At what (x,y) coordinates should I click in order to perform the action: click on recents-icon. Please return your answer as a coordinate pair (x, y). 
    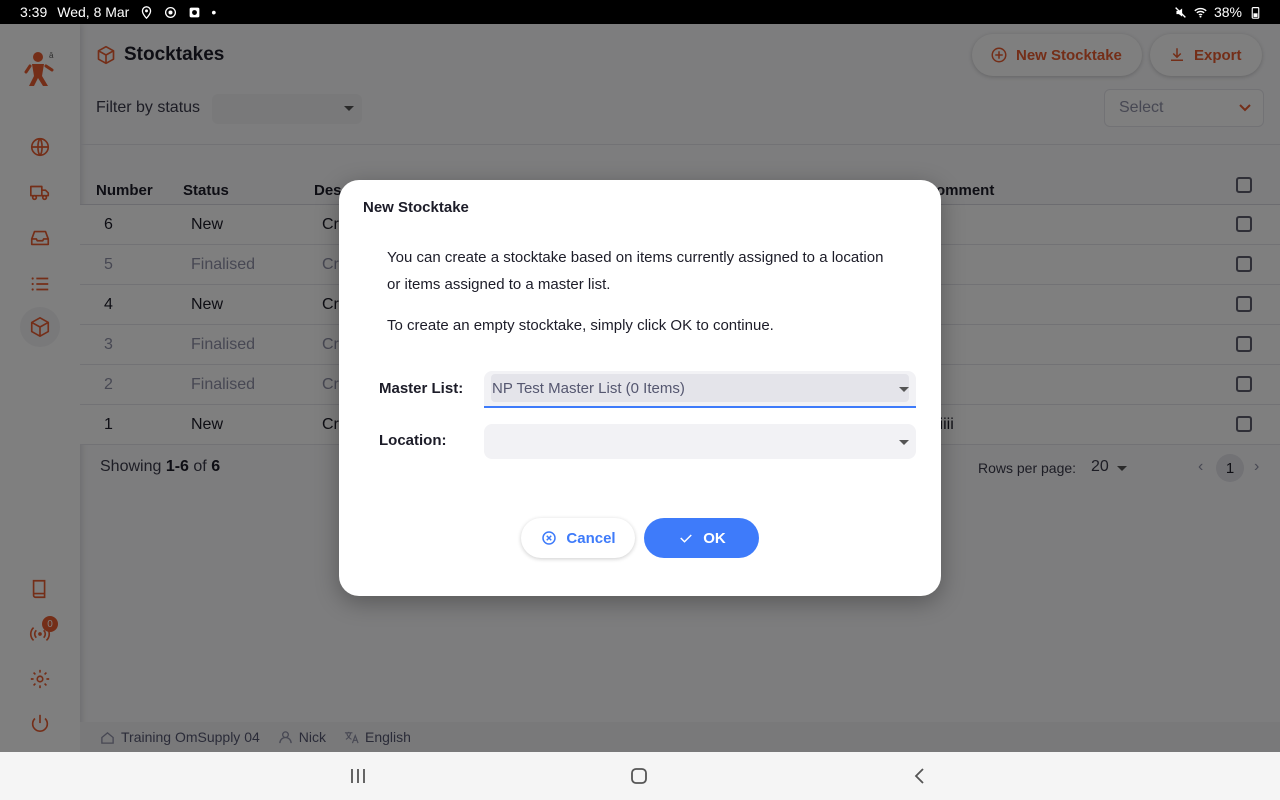
    Looking at the image, I should click on (358, 776).